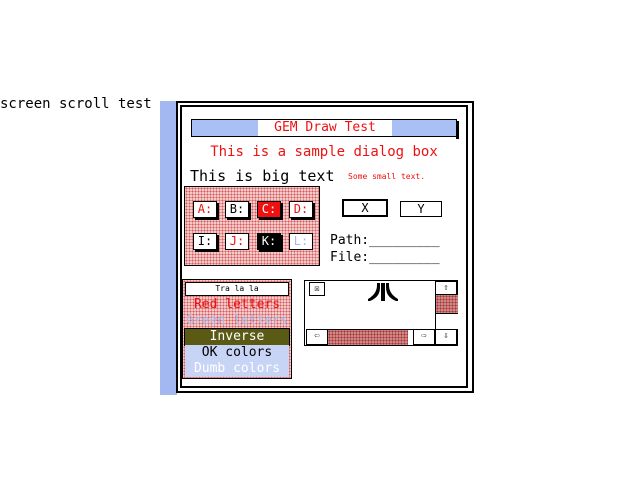 The height and width of the screenshot is (480, 640). I want to click on drive-button-l: L:, so click(301, 241).